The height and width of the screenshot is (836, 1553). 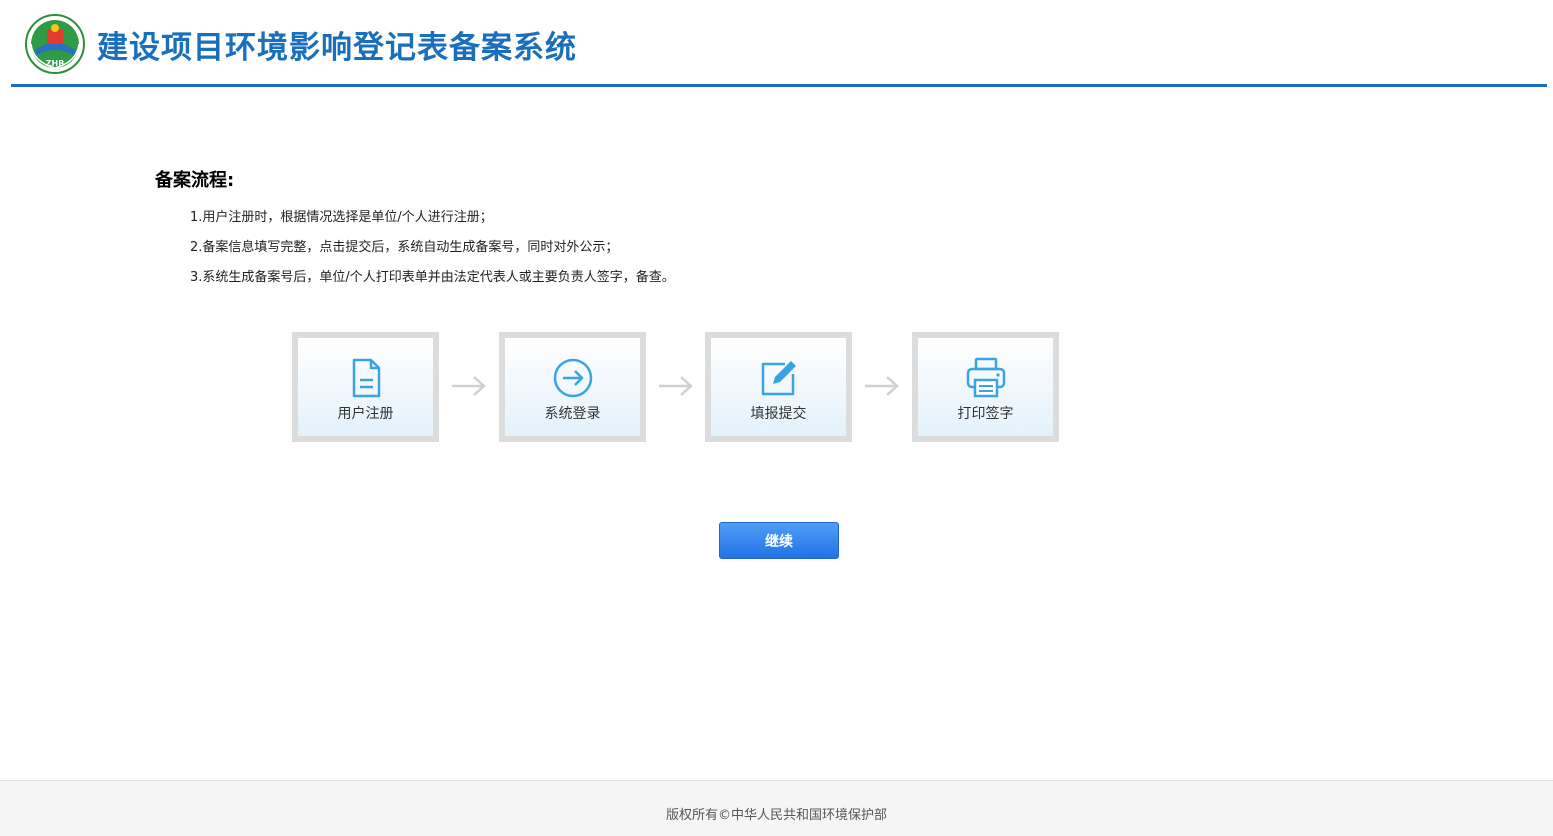 What do you see at coordinates (985, 377) in the screenshot?
I see `printer-icon` at bounding box center [985, 377].